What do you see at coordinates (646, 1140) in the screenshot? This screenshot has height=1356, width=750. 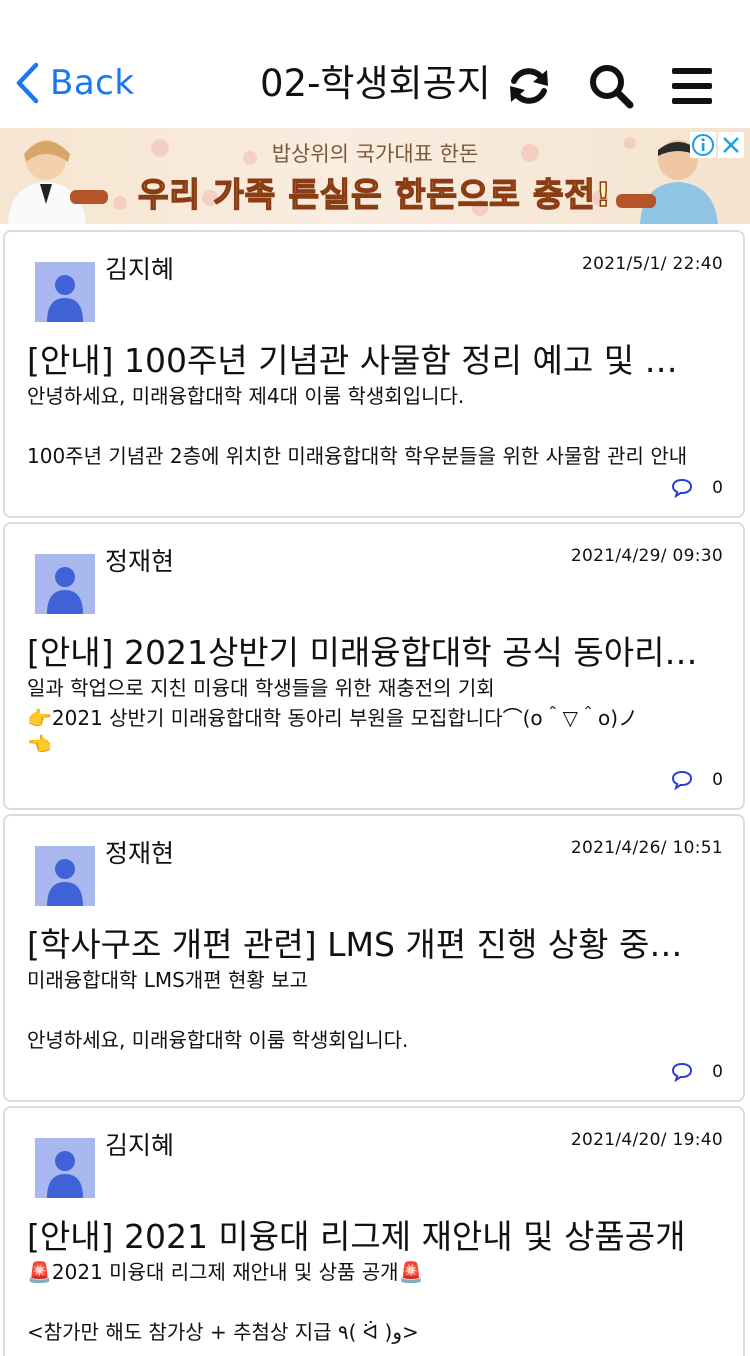 I see `post-date: 2021/4/20/ 19:40` at bounding box center [646, 1140].